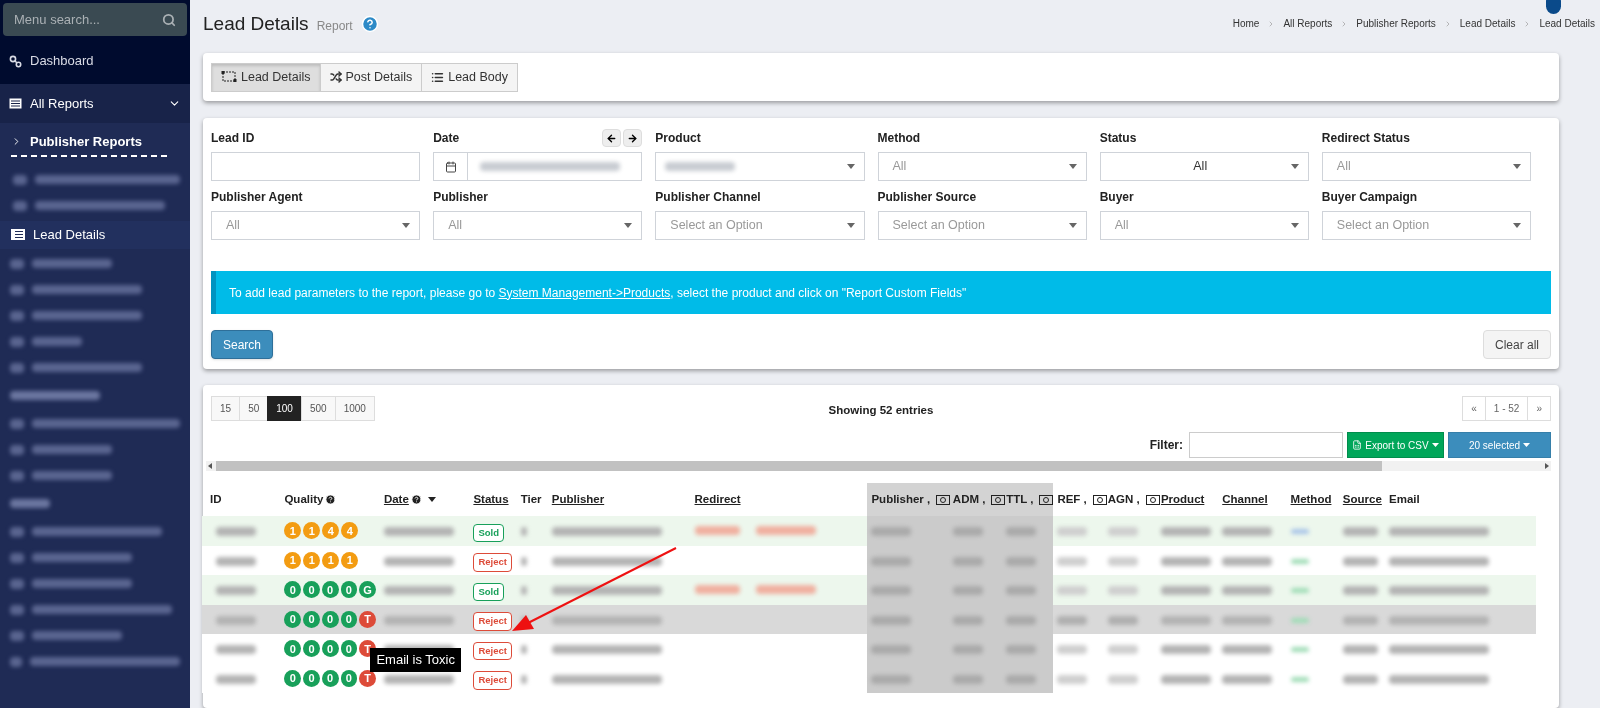  Describe the element at coordinates (89, 144) in the screenshot. I see `sidebar-section-header: Publisher Reports` at that location.